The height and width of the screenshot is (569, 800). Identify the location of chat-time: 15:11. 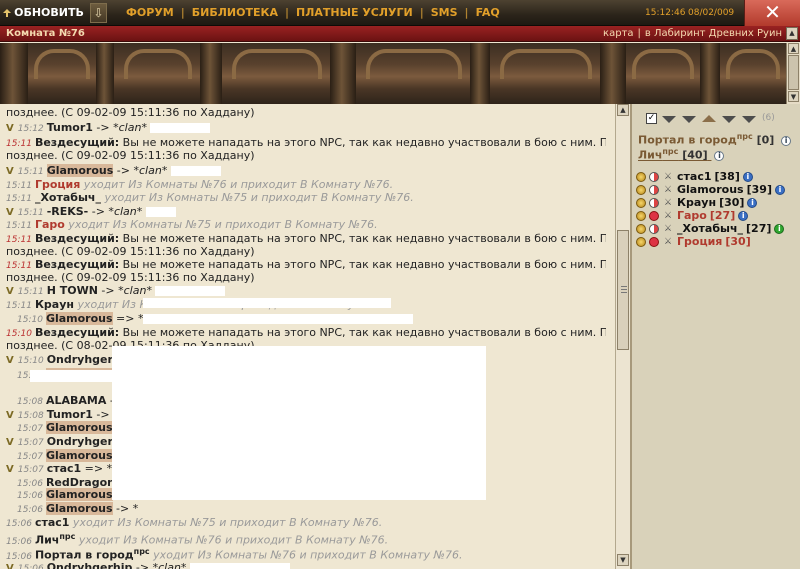
(30, 292).